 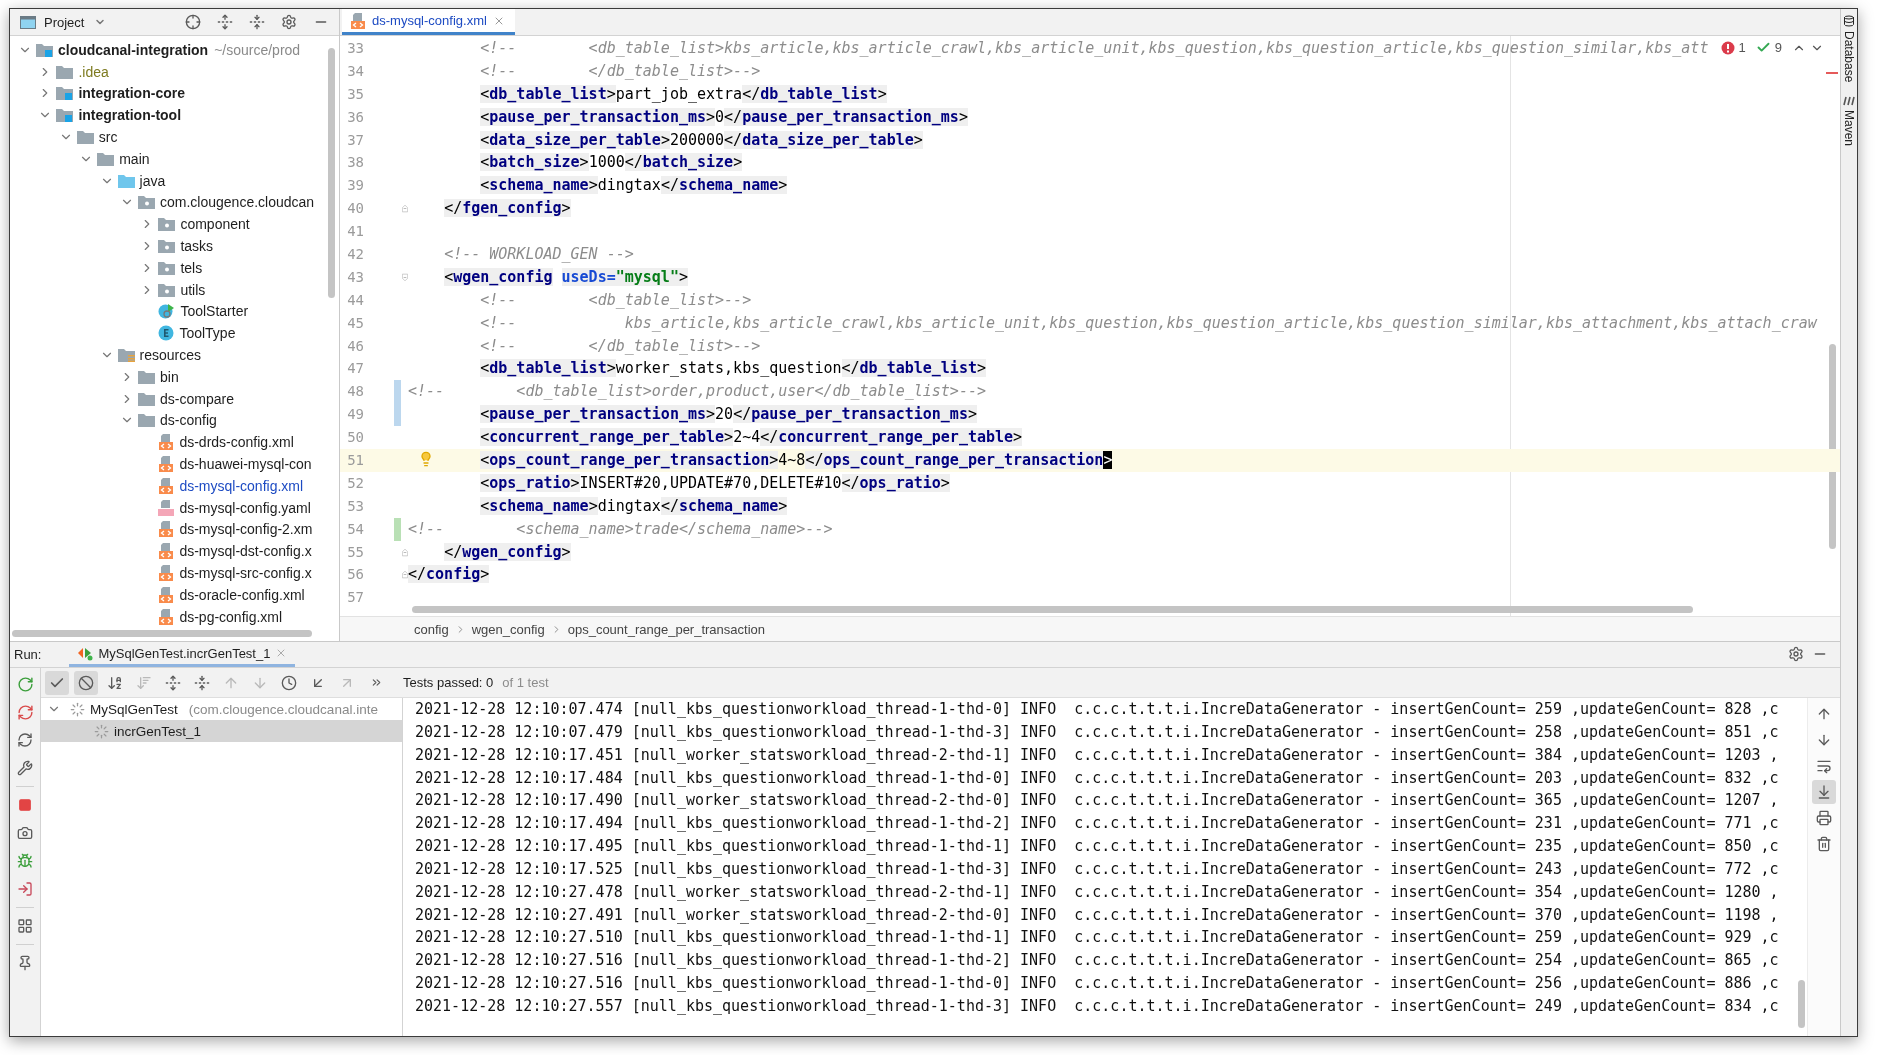 I want to click on database-icon, so click(x=1849, y=21).